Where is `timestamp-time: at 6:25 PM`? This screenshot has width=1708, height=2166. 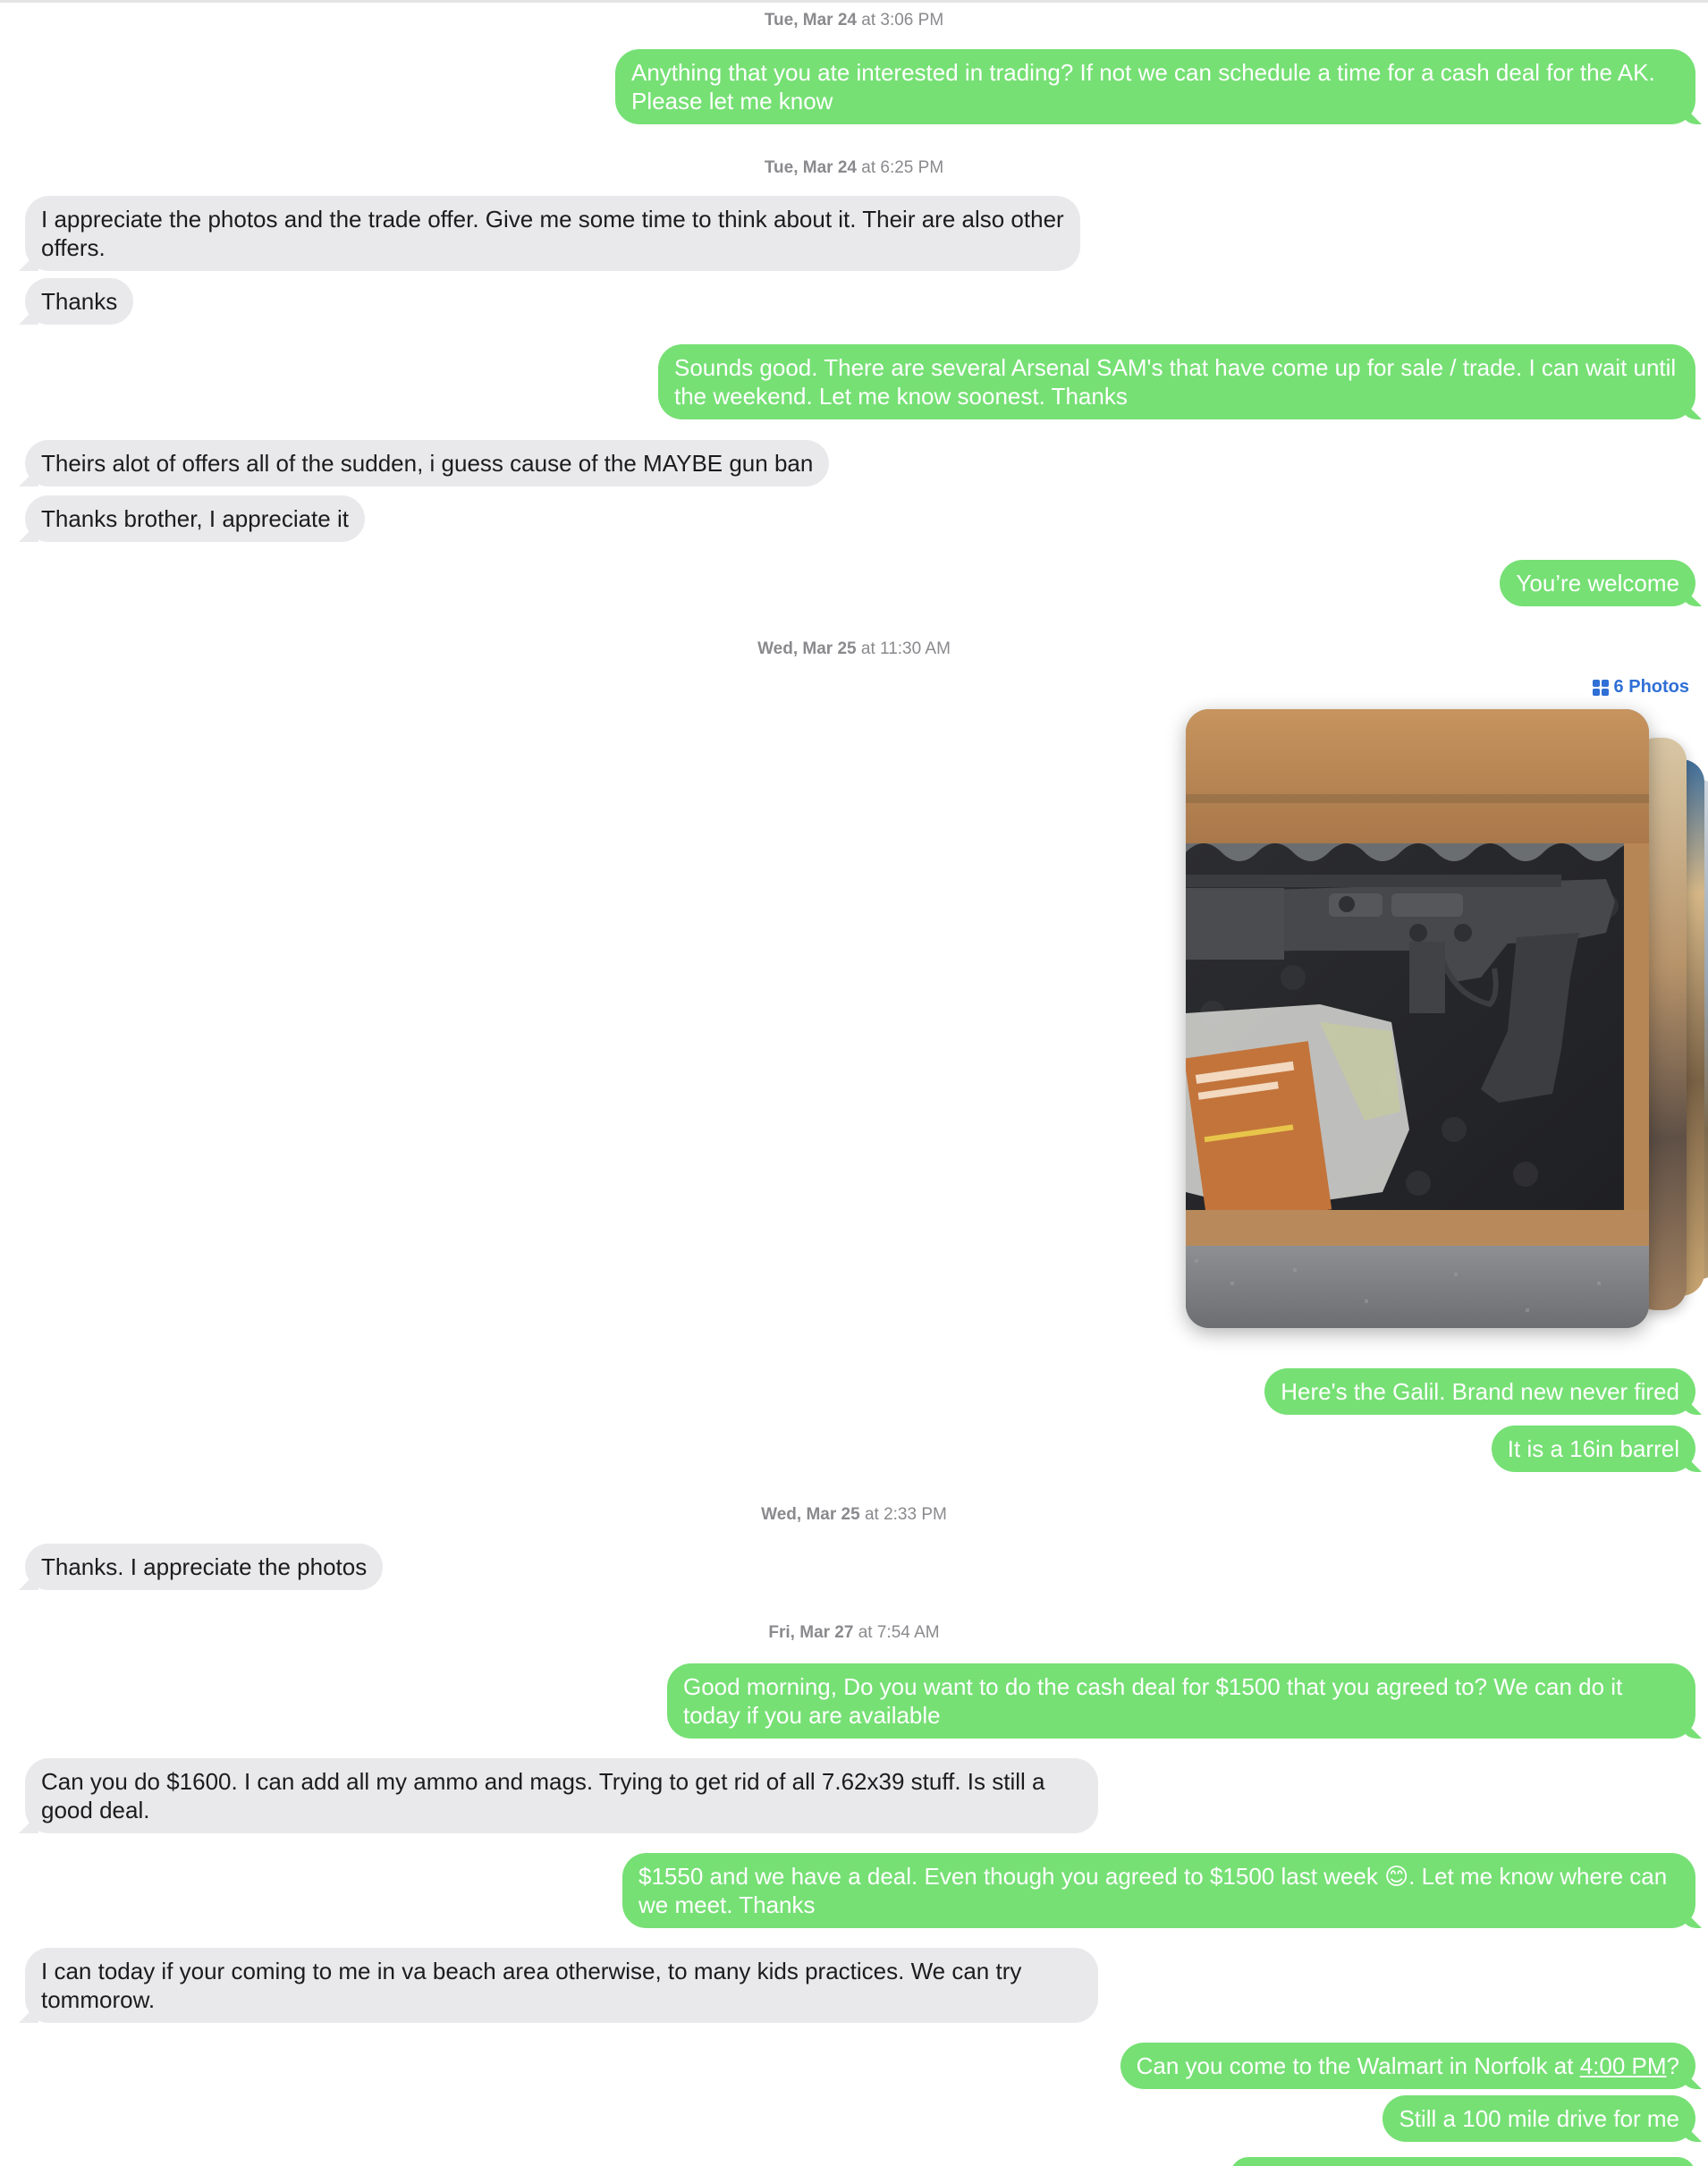 timestamp-time: at 6:25 PM is located at coordinates (902, 167).